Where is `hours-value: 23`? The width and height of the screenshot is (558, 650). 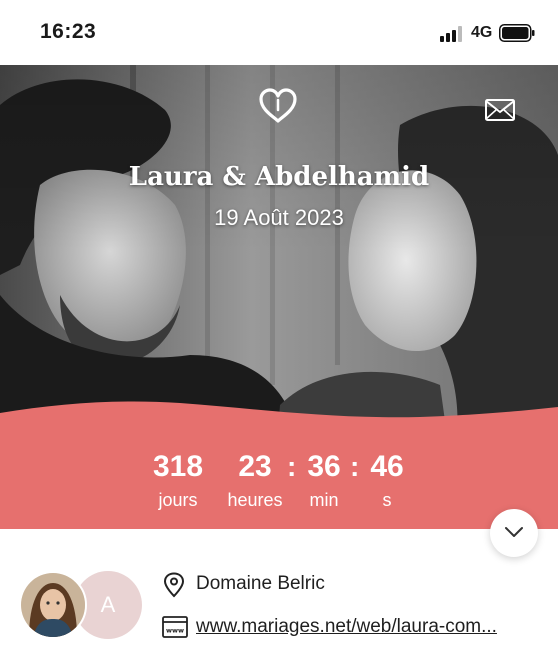 hours-value: 23 is located at coordinates (255, 466).